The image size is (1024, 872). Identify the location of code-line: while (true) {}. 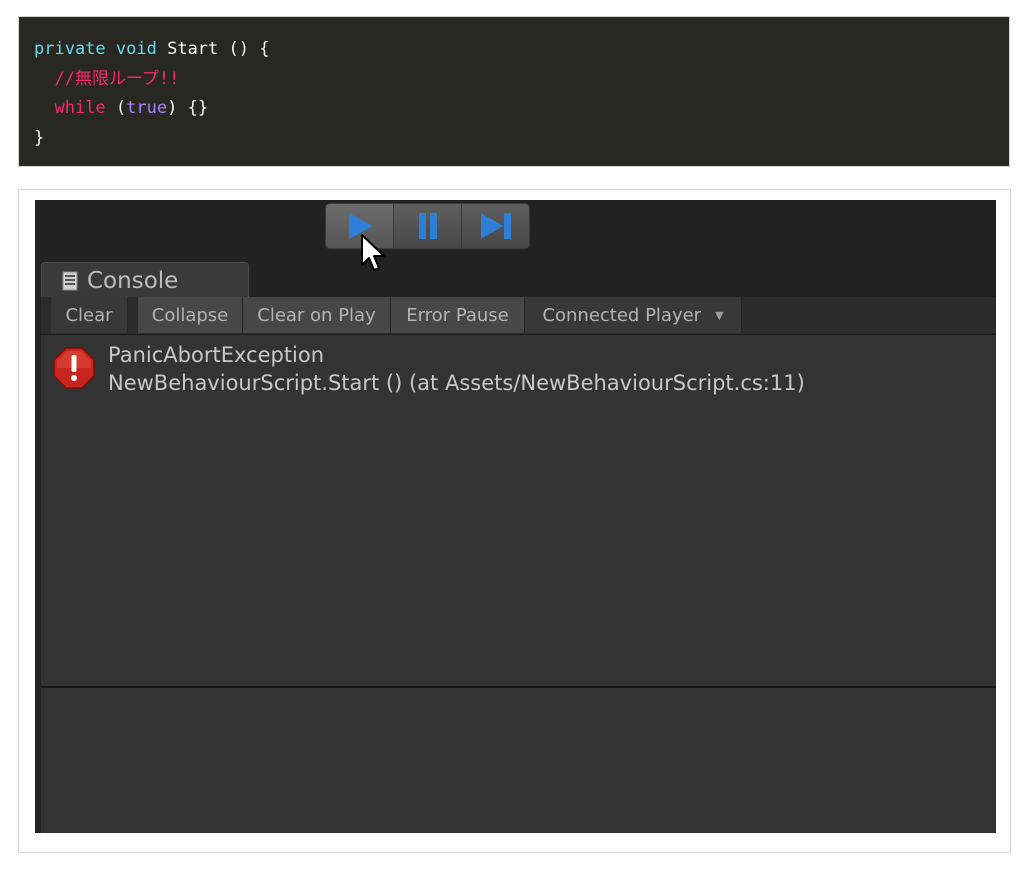
(521, 109).